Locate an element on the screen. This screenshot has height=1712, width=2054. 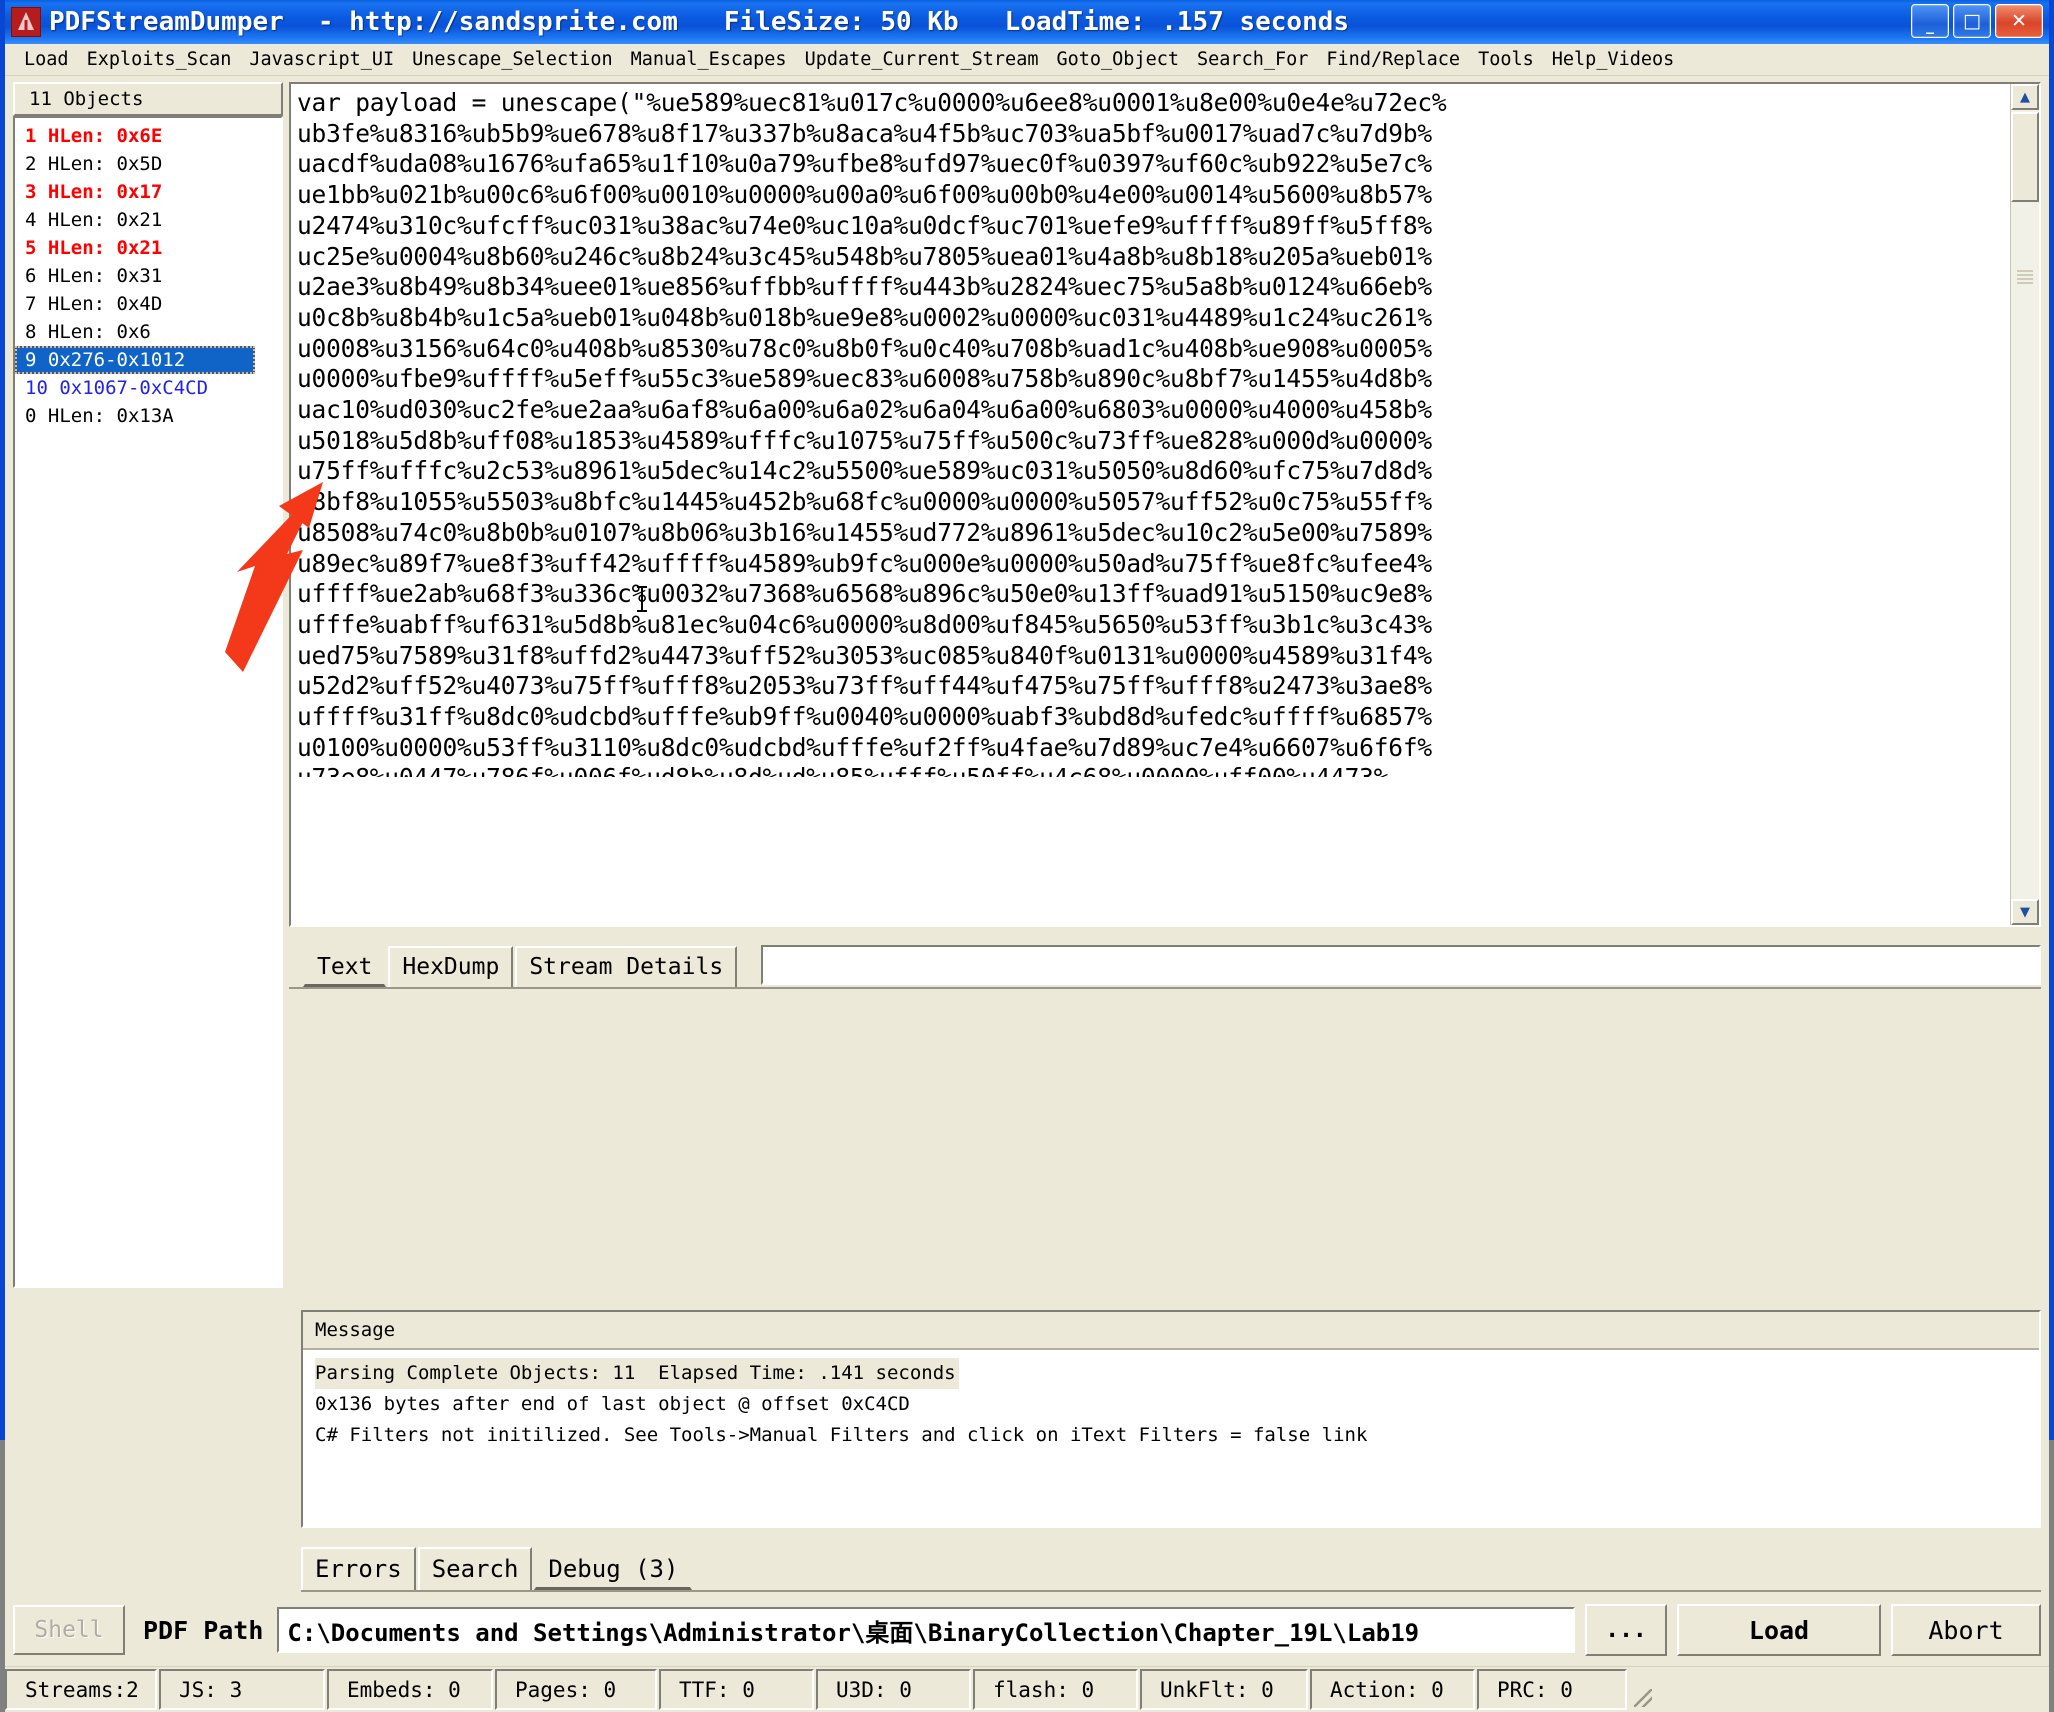
scrollbar-track is located at coordinates (2025, 504).